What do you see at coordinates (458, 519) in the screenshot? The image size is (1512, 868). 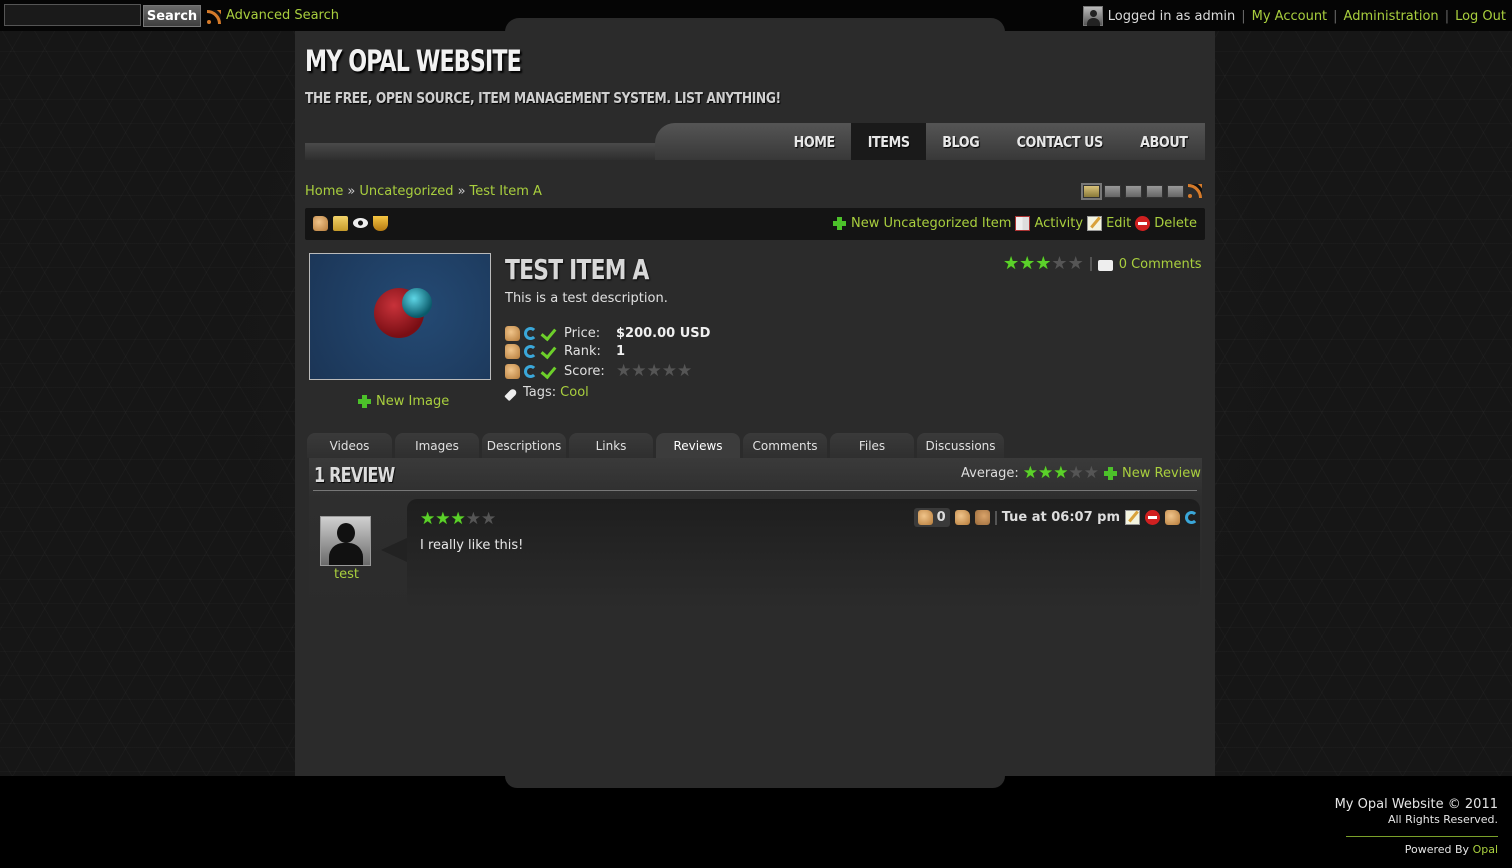 I see `review-stars: ★ ★ ★ ★ ★` at bounding box center [458, 519].